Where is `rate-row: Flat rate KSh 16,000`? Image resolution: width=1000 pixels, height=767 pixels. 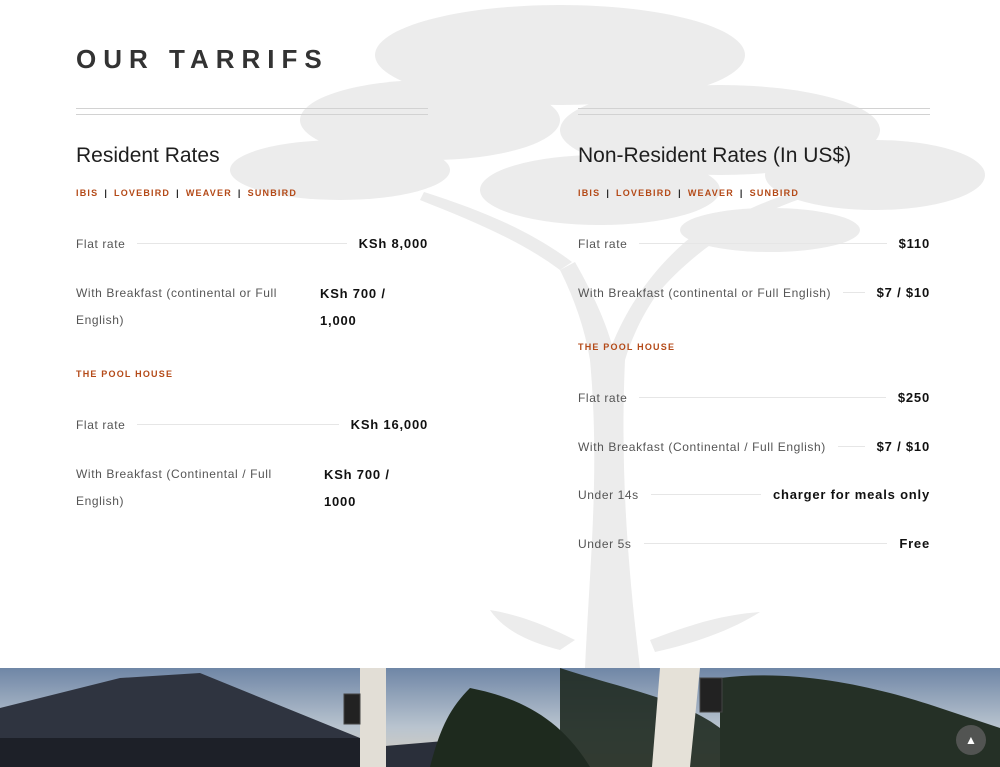 rate-row: Flat rate KSh 16,000 is located at coordinates (252, 424).